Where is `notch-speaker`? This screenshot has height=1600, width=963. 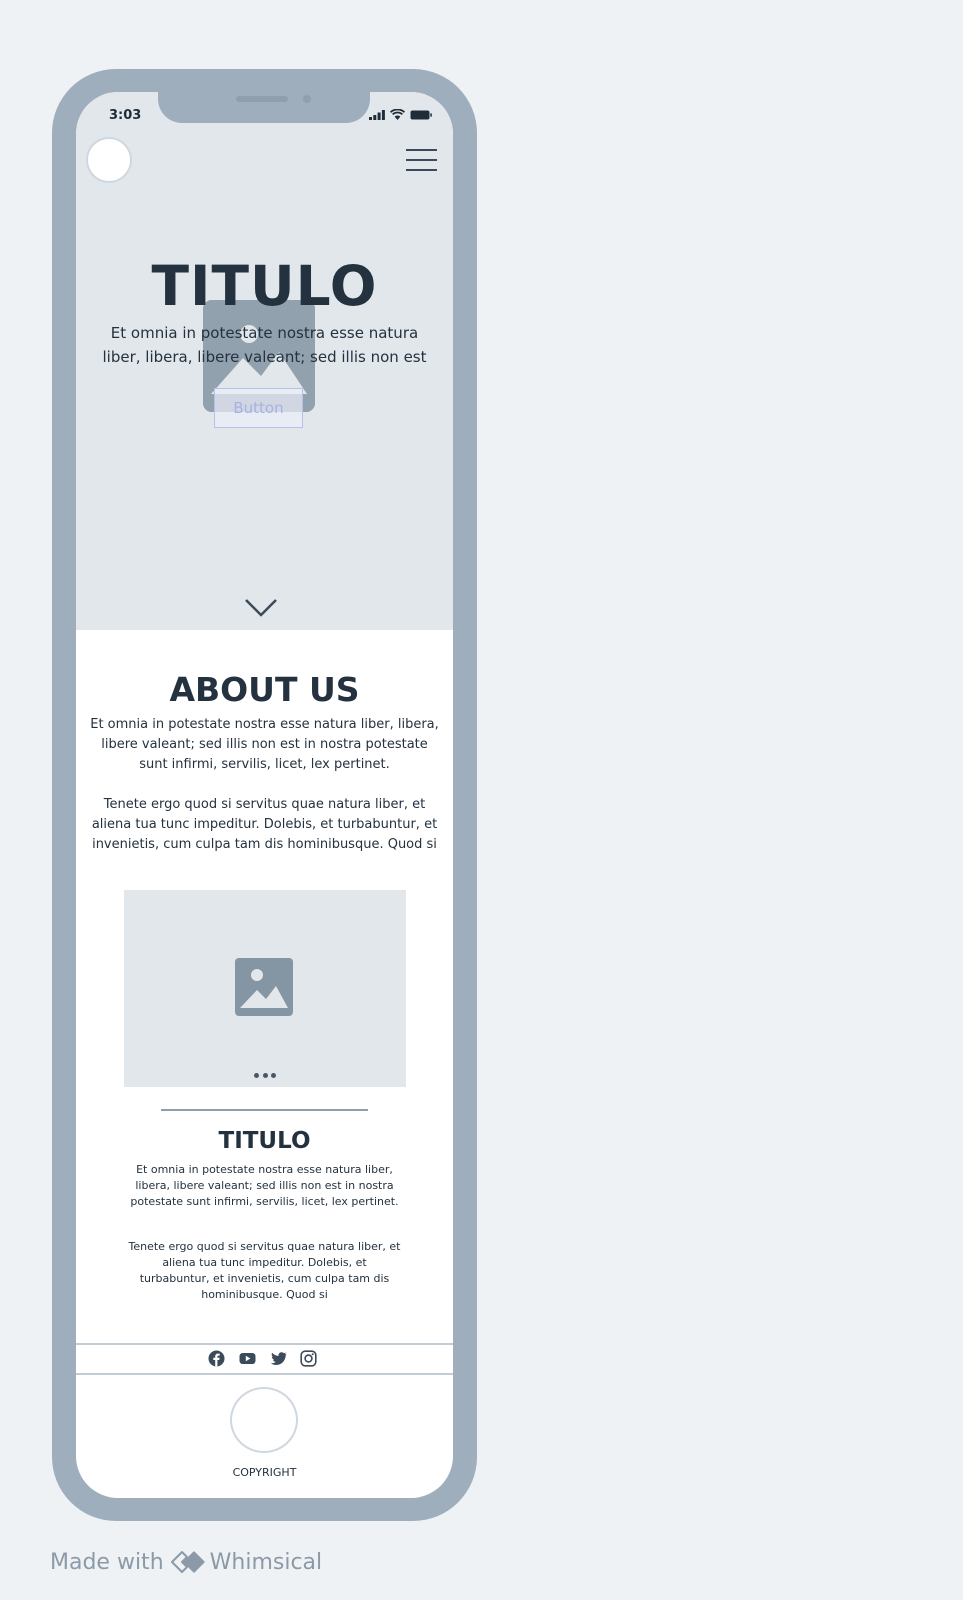
notch-speaker is located at coordinates (262, 99).